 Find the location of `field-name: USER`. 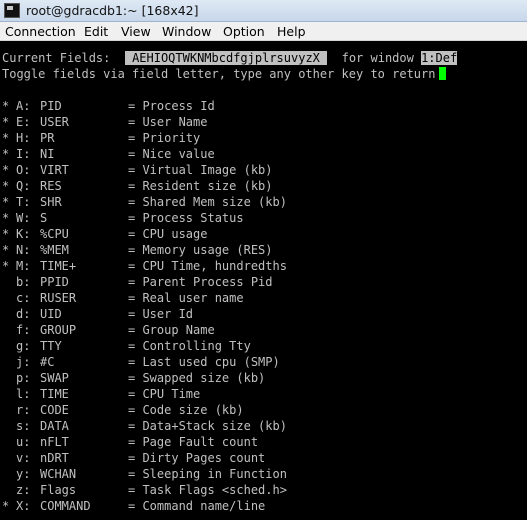

field-name: USER is located at coordinates (54, 122).